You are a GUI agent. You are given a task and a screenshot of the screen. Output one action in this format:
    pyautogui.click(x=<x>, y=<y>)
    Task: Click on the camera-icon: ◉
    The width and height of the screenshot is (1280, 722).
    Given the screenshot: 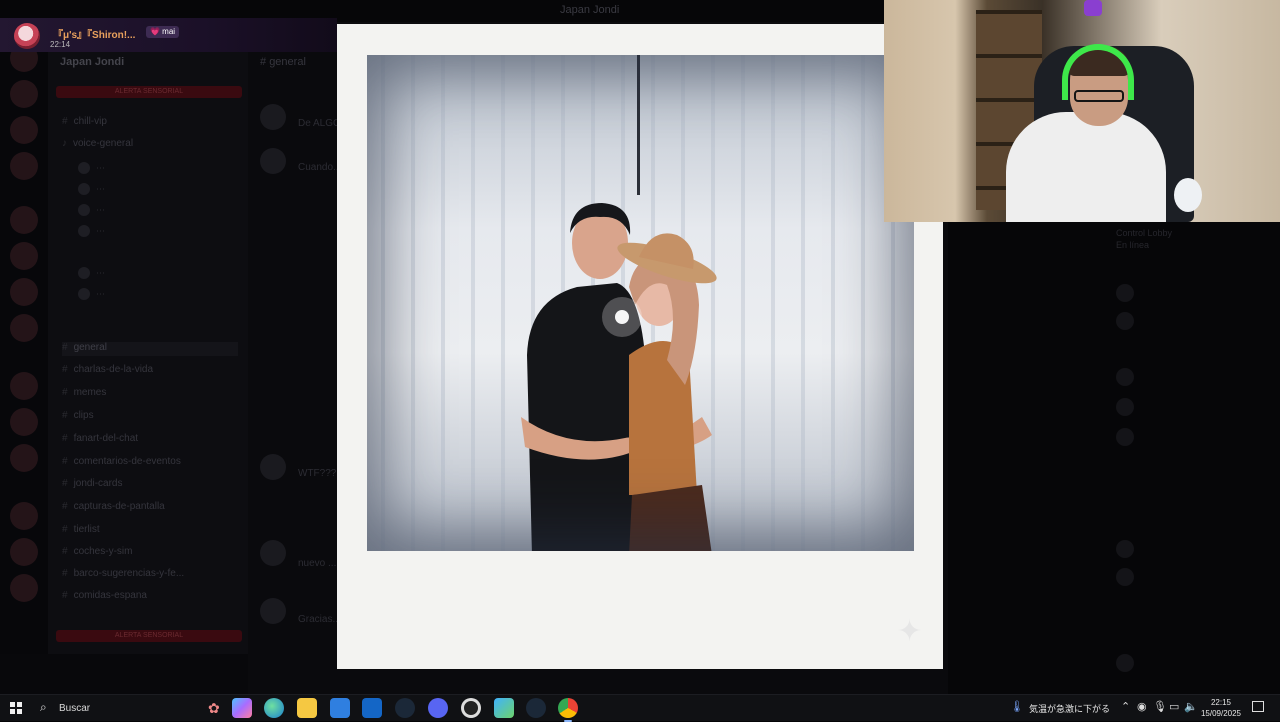 What is the action you would take?
    pyautogui.click(x=1142, y=706)
    